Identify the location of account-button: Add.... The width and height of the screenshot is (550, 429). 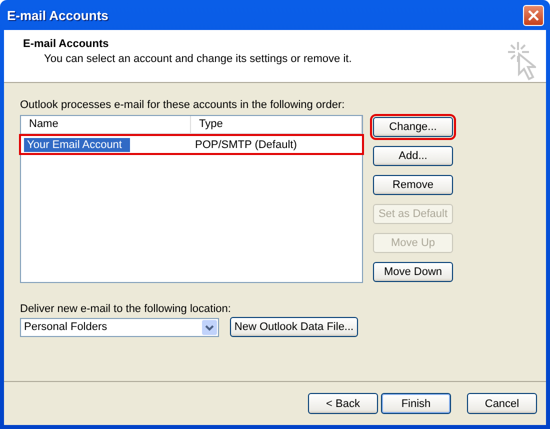
(413, 156).